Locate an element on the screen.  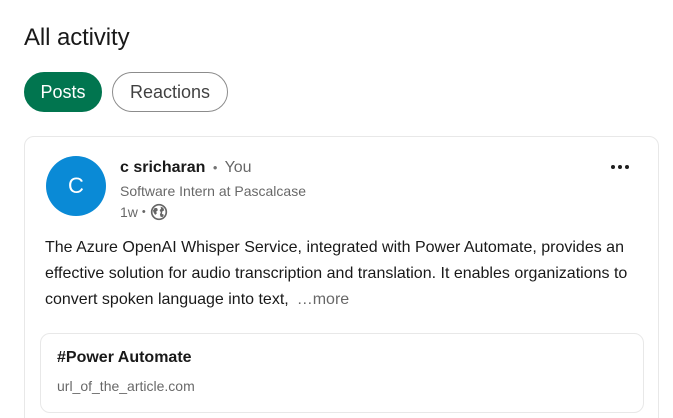
author-line: c sricharan • You is located at coordinates (186, 168).